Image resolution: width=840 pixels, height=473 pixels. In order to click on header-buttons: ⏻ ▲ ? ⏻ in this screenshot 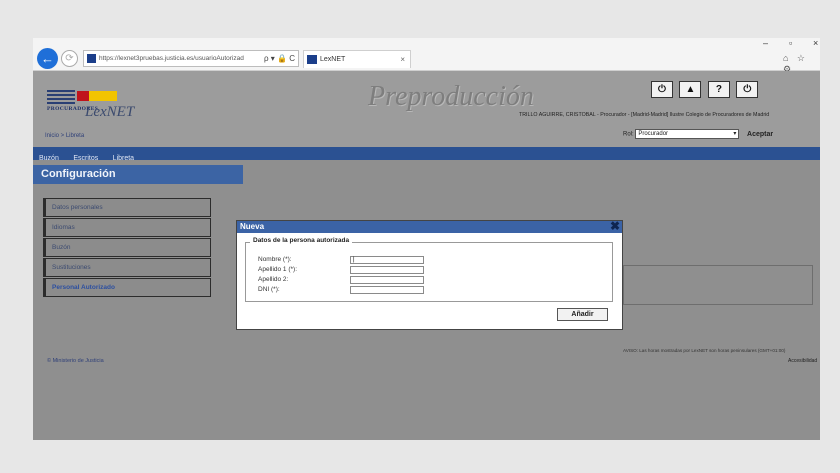, I will do `click(705, 88)`.